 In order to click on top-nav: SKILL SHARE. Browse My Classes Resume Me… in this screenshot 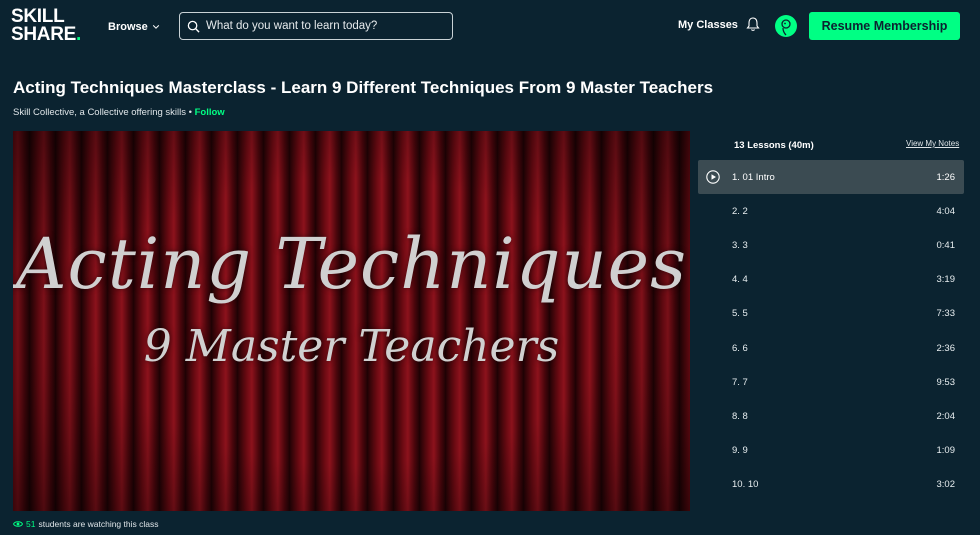, I will do `click(490, 27)`.